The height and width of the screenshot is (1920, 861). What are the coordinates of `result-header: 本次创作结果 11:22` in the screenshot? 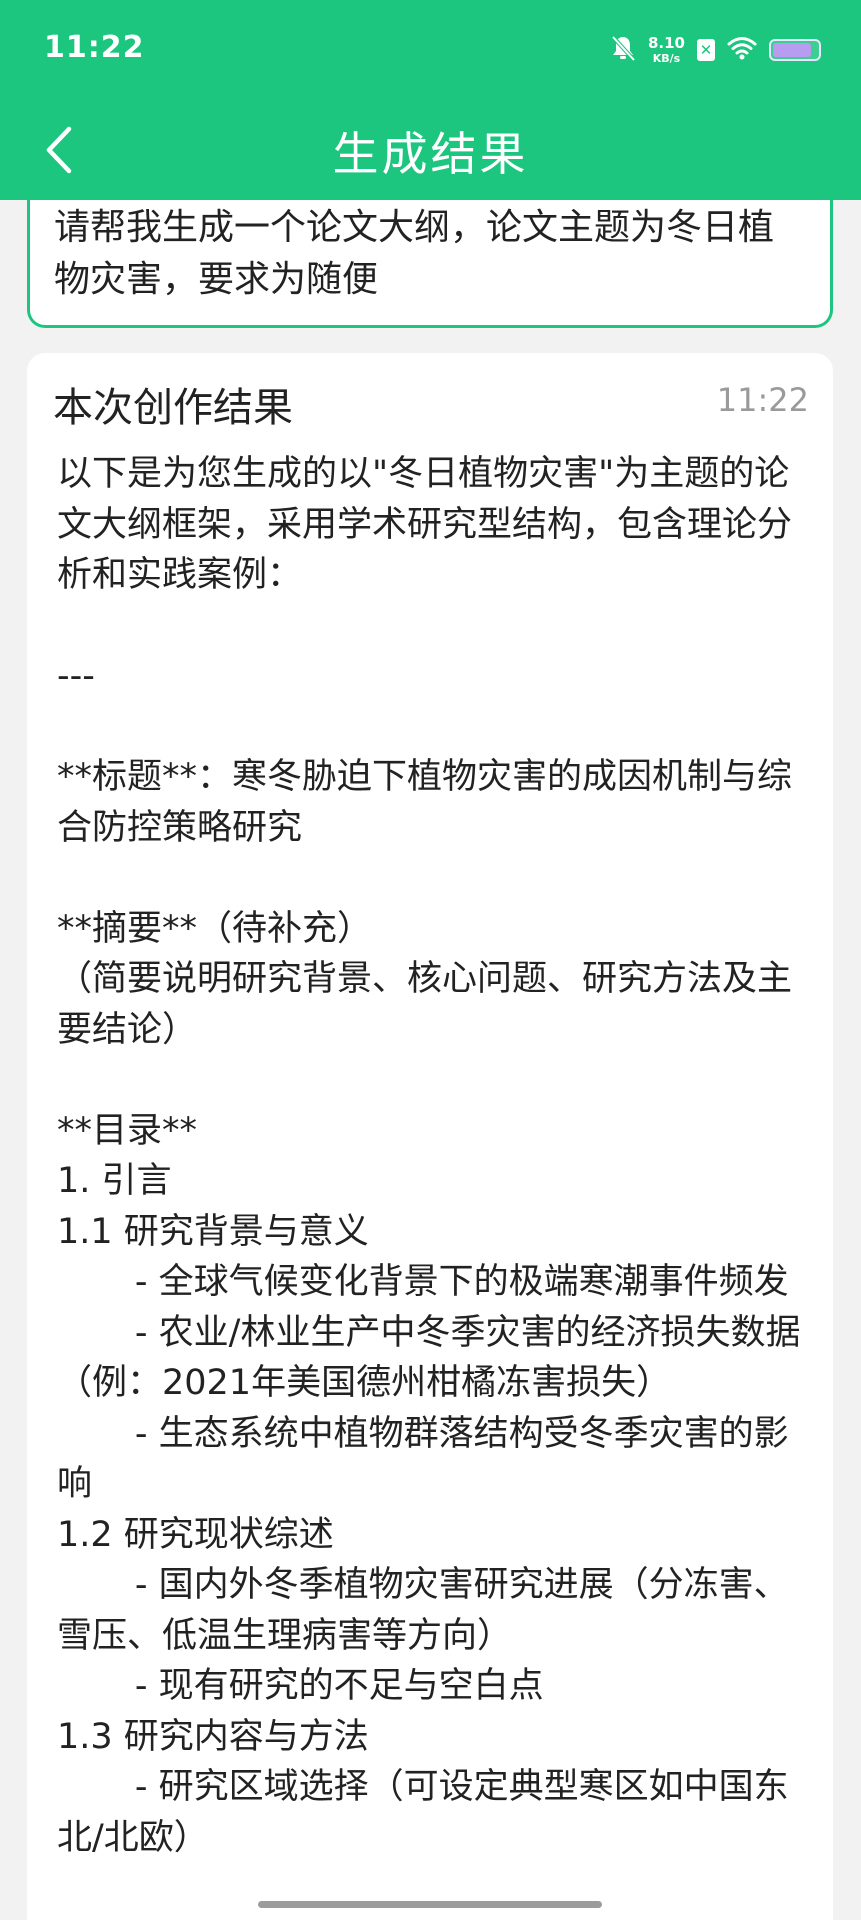 It's located at (431, 402).